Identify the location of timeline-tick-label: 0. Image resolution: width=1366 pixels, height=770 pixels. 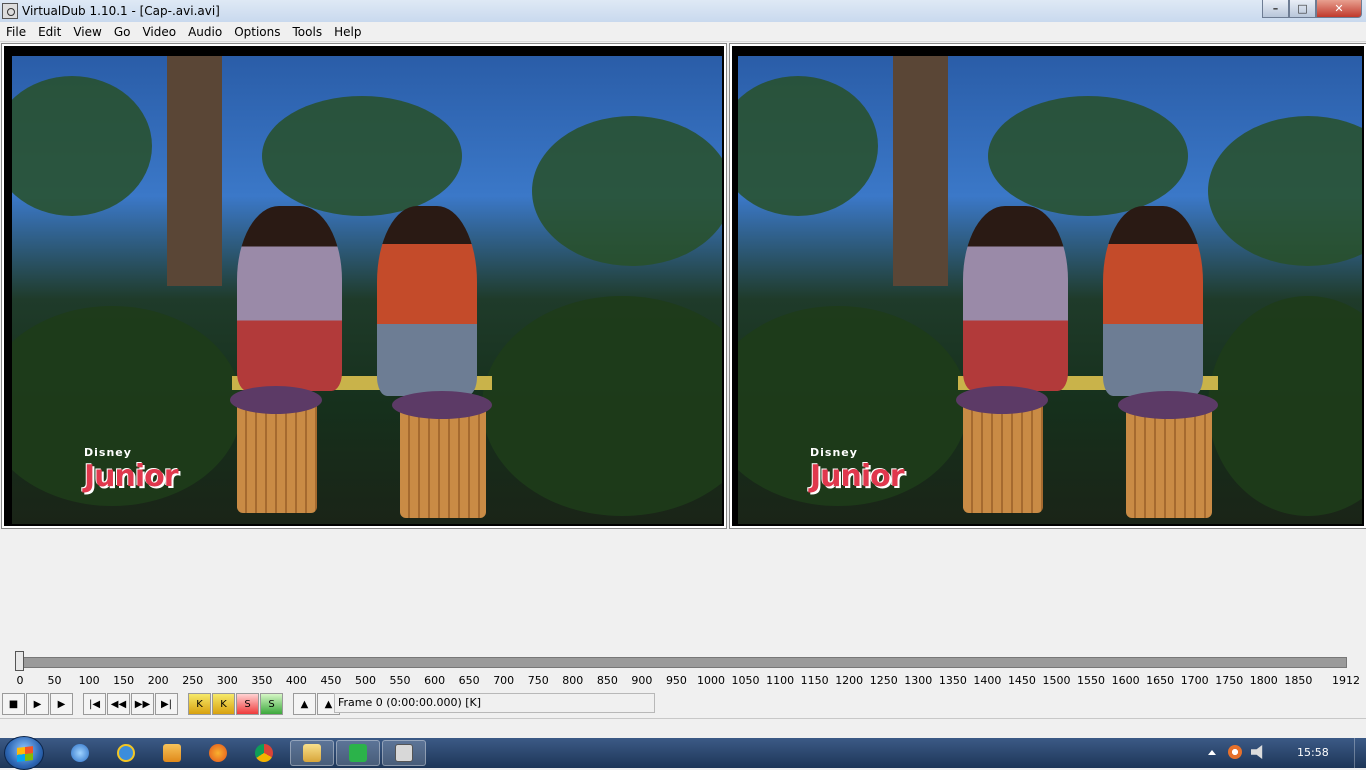
(20, 680).